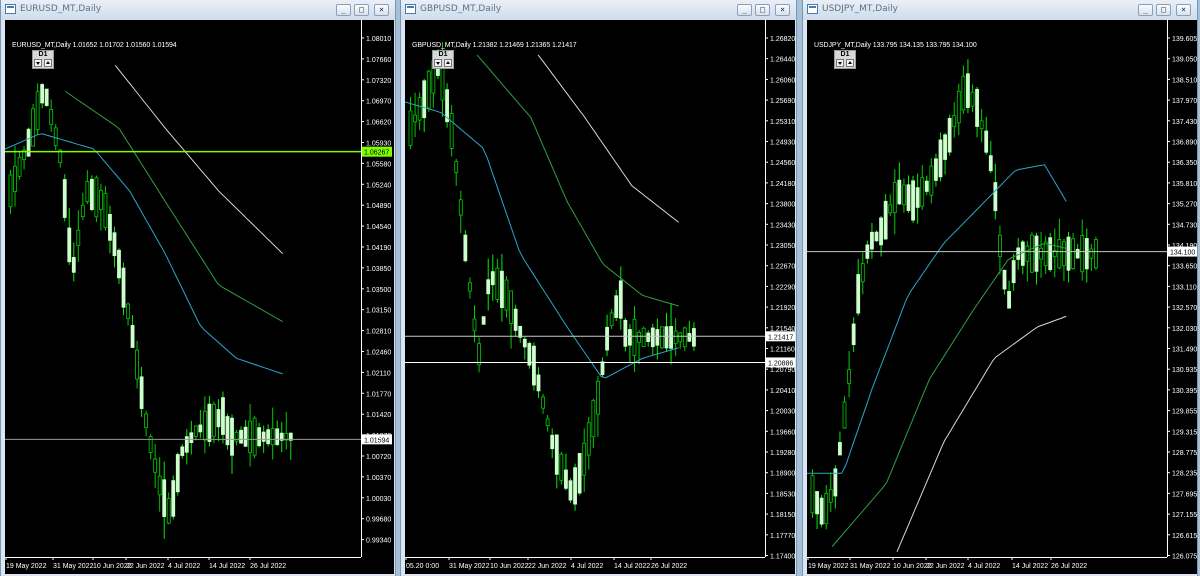  I want to click on window-titlebar: EURUSD_MT,Daily _ □ ×, so click(198, 10).